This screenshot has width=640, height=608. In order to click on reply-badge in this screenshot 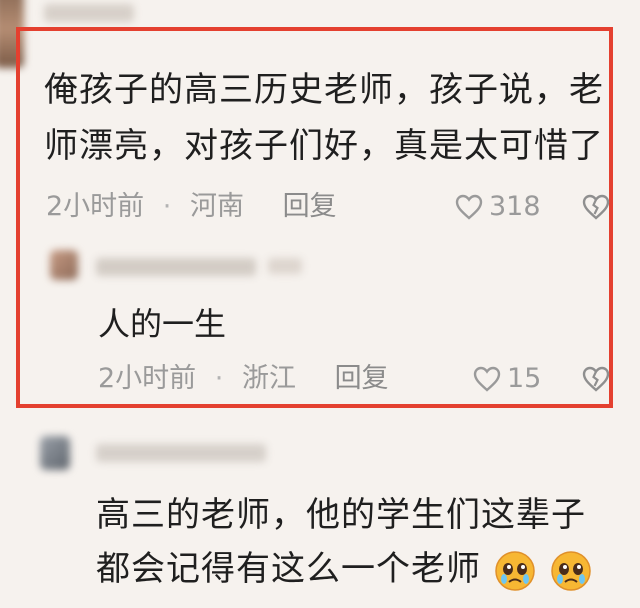, I will do `click(285, 266)`.